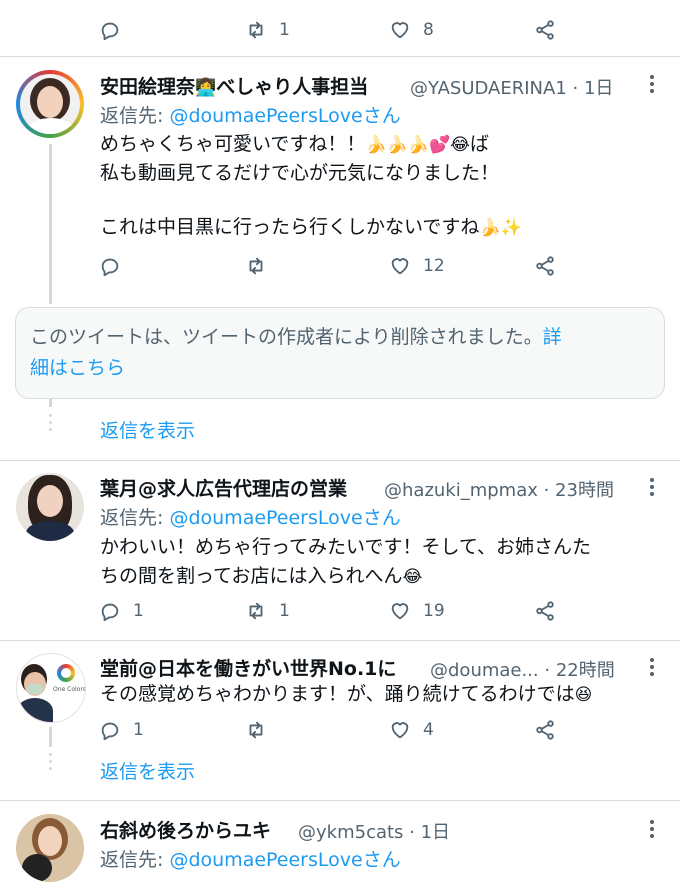 This screenshot has width=680, height=882. What do you see at coordinates (374, 831) in the screenshot?
I see `author-handle-time: @ykm5cats · 1日` at bounding box center [374, 831].